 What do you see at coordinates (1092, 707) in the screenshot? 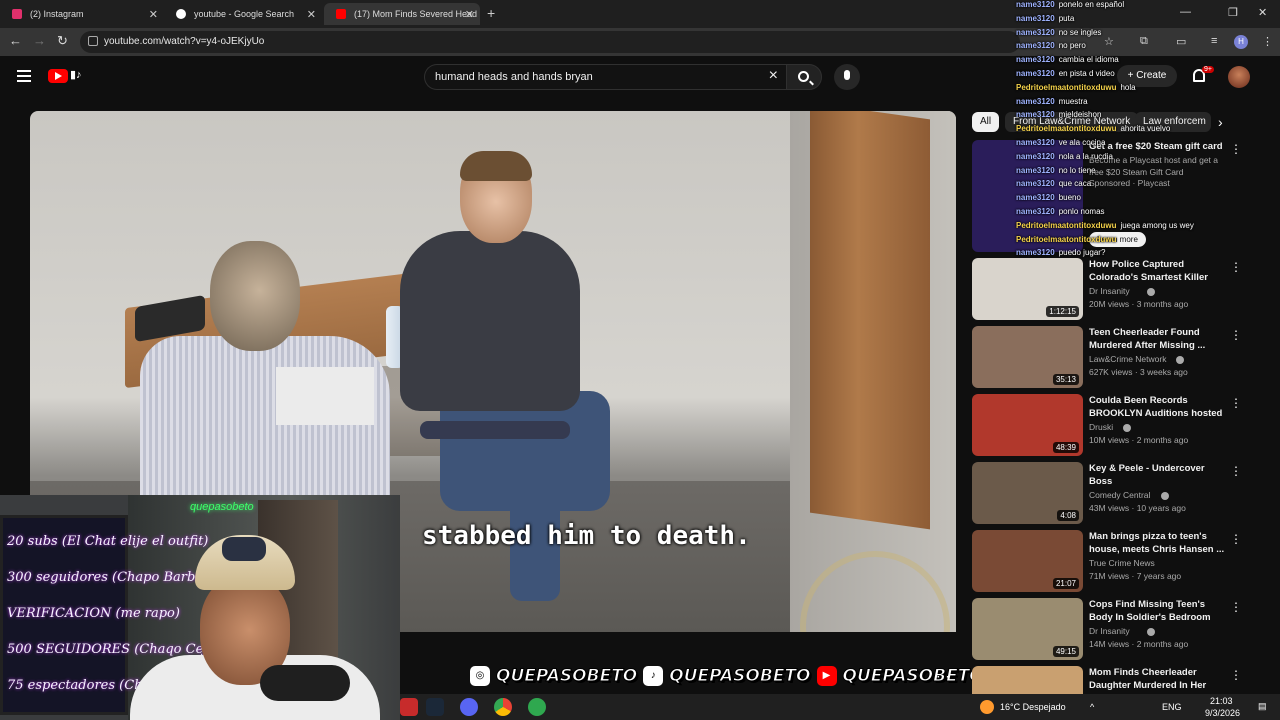
I see `tray-chevron-icon: ^` at bounding box center [1092, 707].